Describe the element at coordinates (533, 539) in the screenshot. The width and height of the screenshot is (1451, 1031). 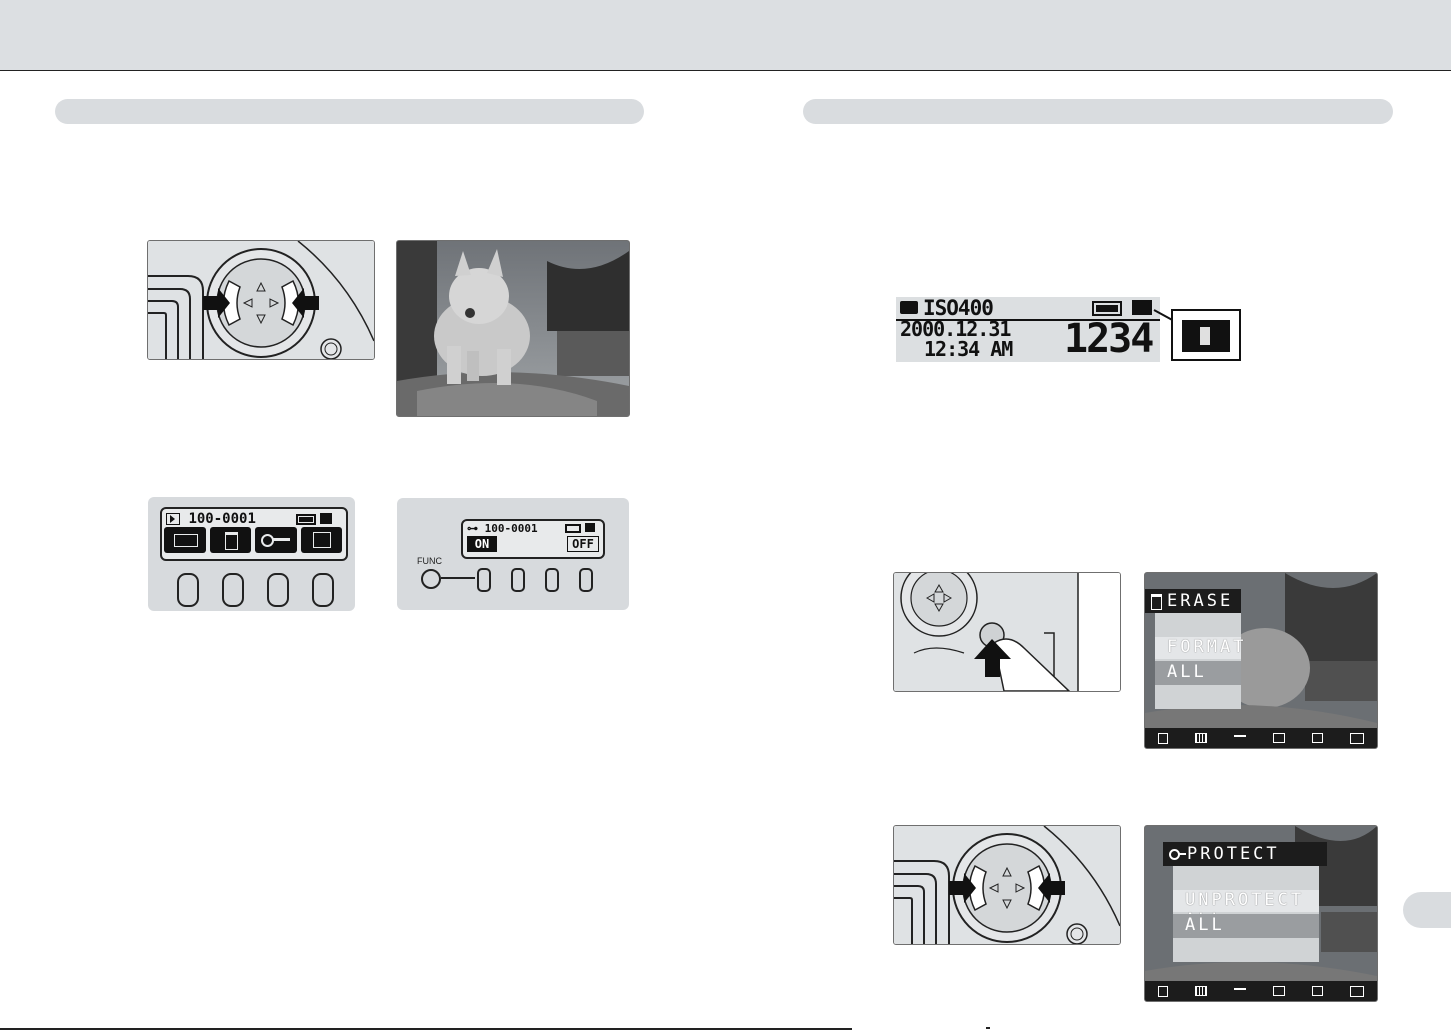
I see `func-lcd-display: ⊶ 100-0001 ON OFF` at that location.